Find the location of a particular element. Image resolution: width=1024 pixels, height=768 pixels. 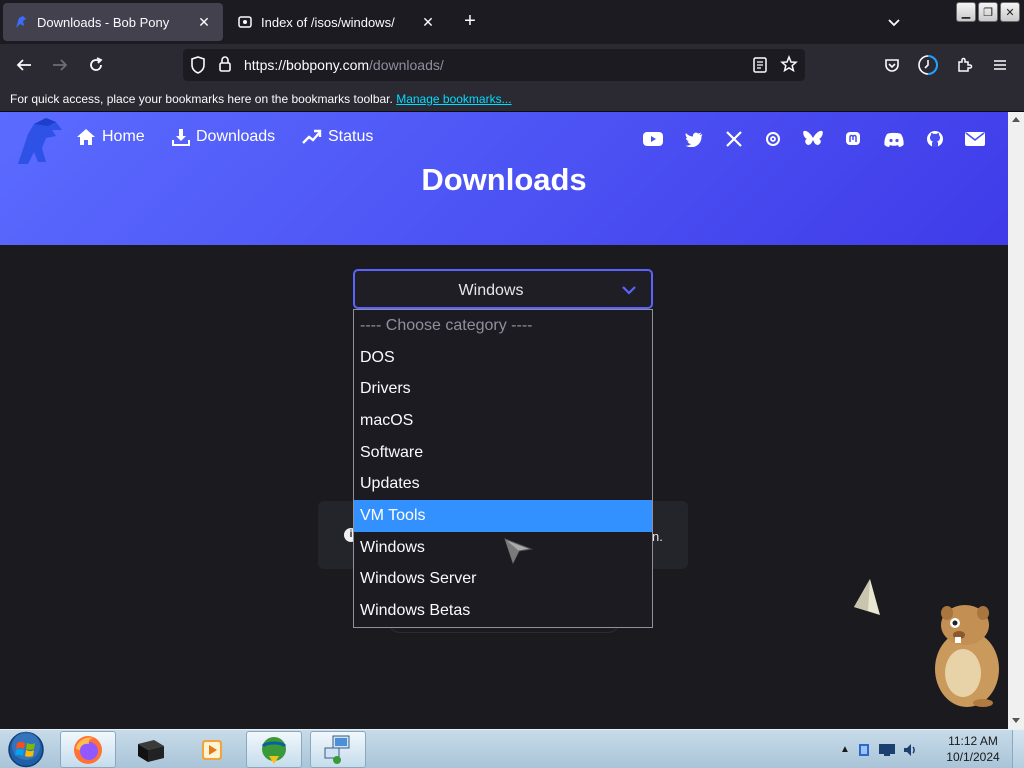

taskbar: ▲ 11:12 AM 10/1/2024 is located at coordinates (512, 748).